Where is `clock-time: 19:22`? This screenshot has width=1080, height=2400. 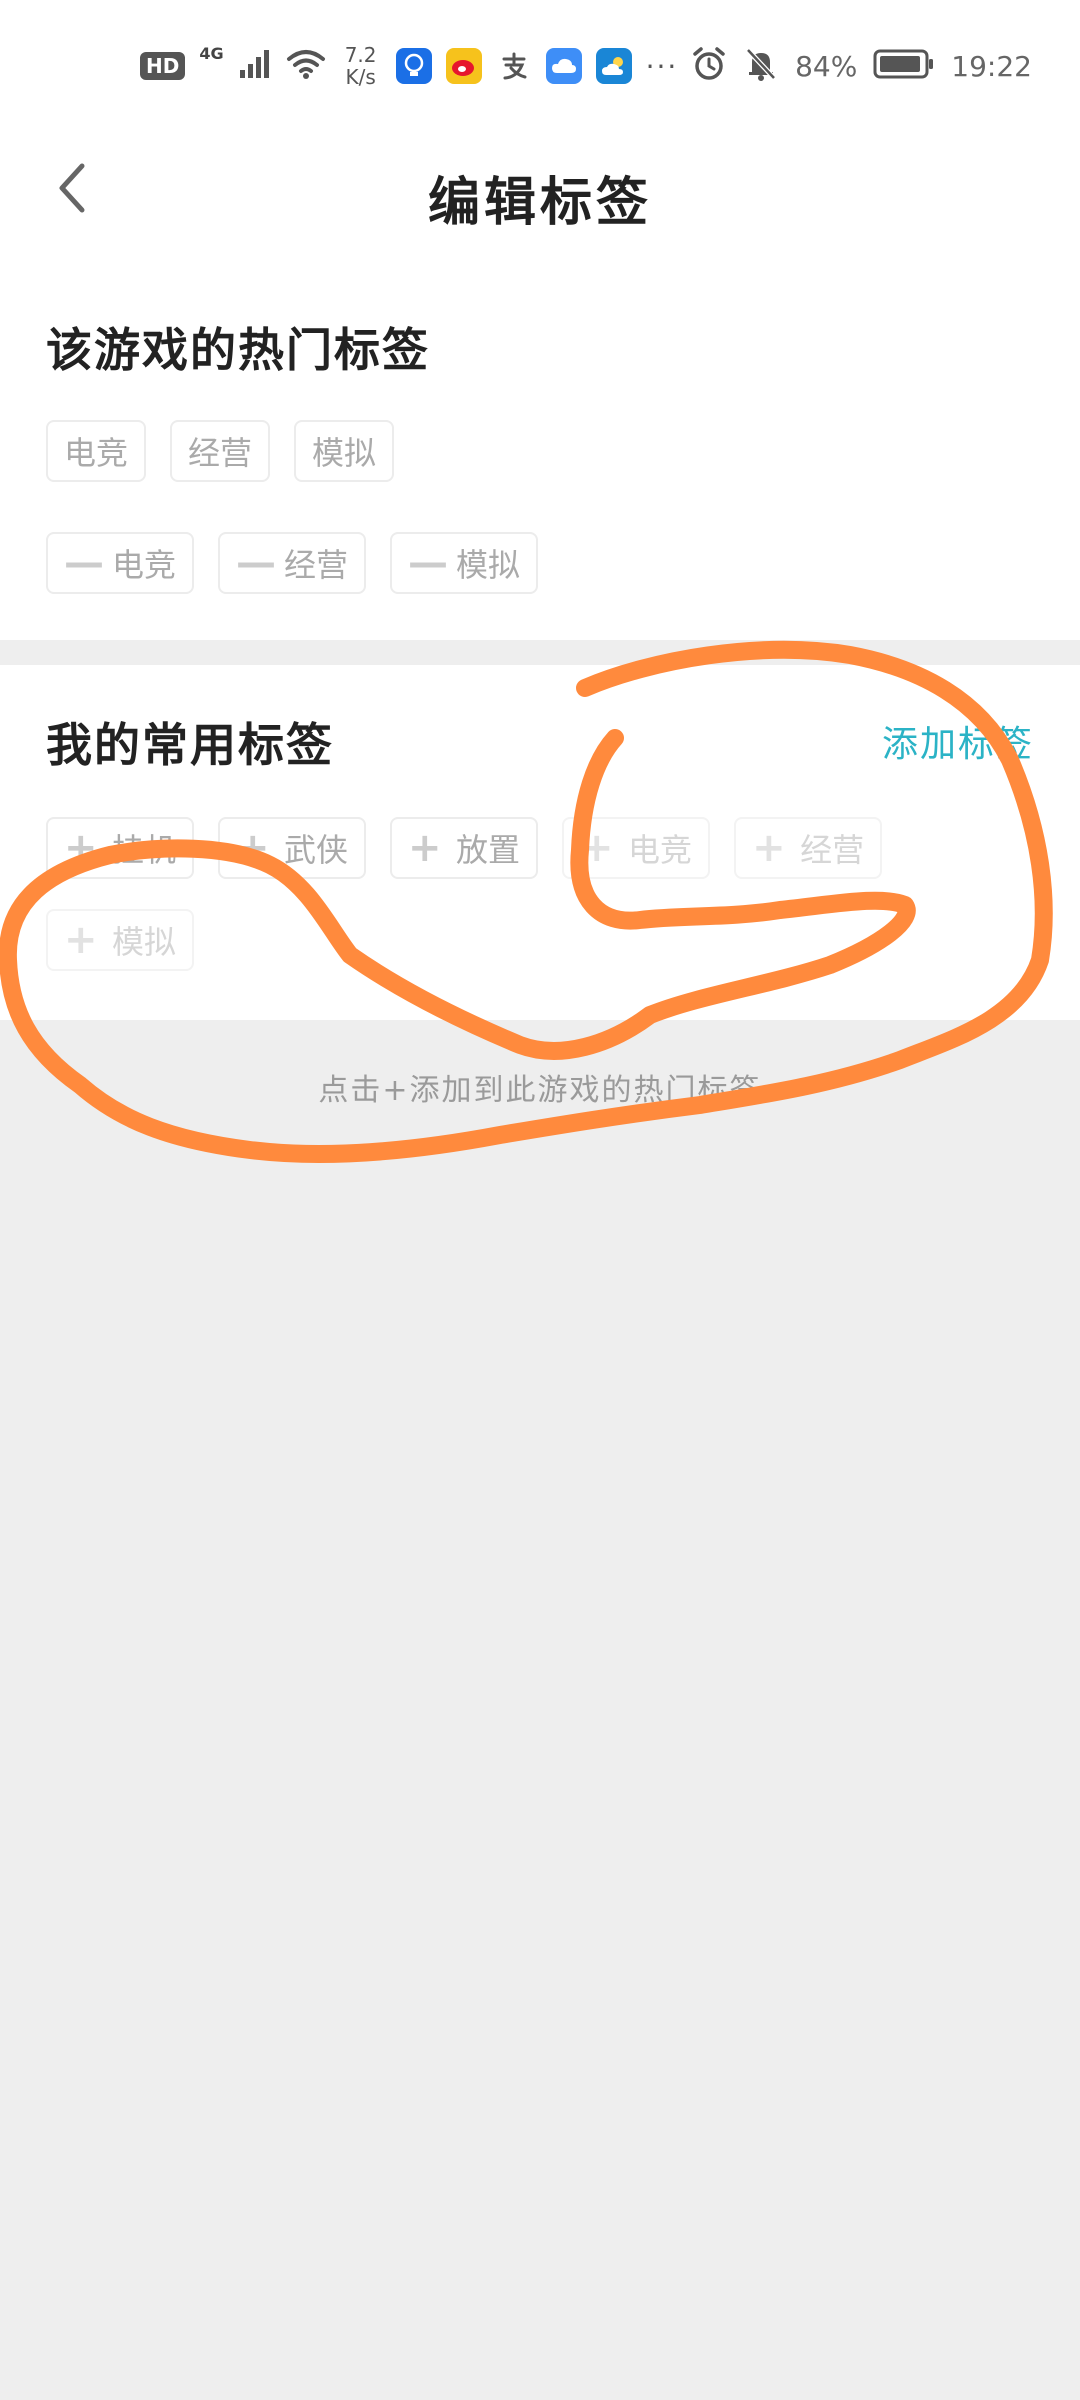 clock-time: 19:22 is located at coordinates (991, 66).